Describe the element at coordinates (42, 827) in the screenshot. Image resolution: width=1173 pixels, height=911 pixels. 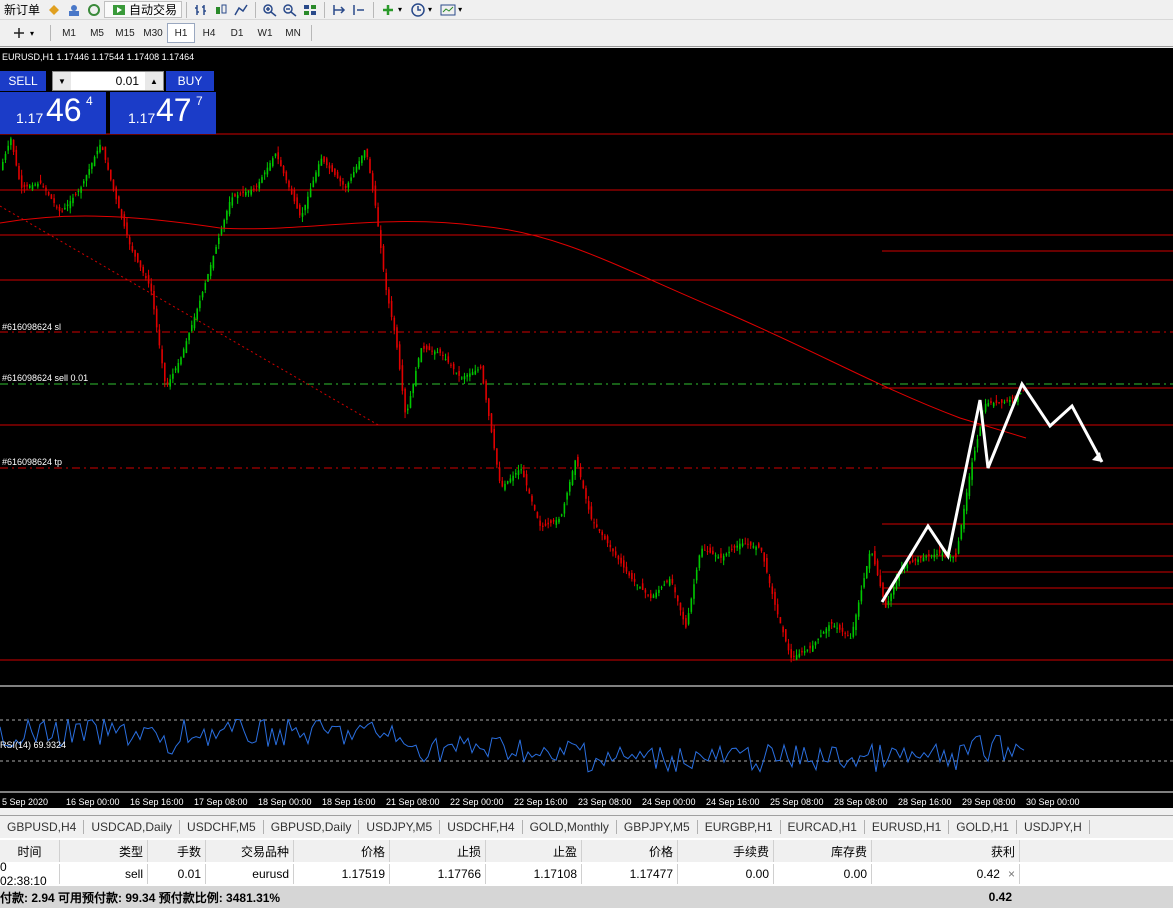
I see `chart-tab: GBPUSD,H4` at that location.